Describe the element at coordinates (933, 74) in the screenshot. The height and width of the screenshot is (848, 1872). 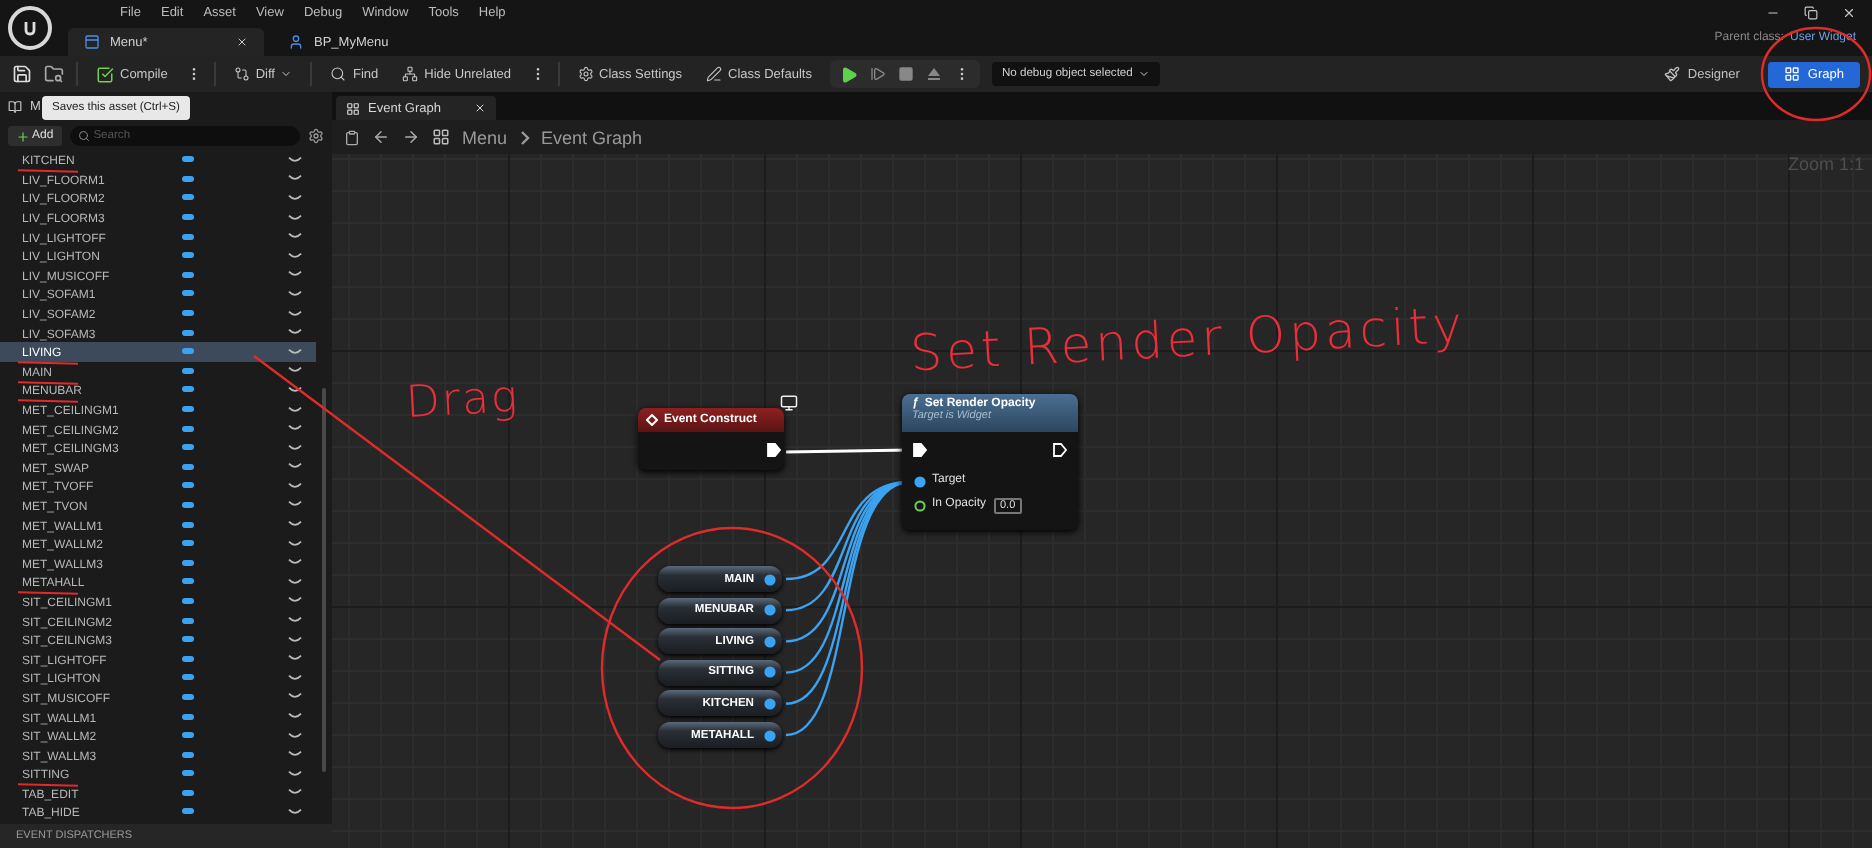
I see `eject-icon` at that location.